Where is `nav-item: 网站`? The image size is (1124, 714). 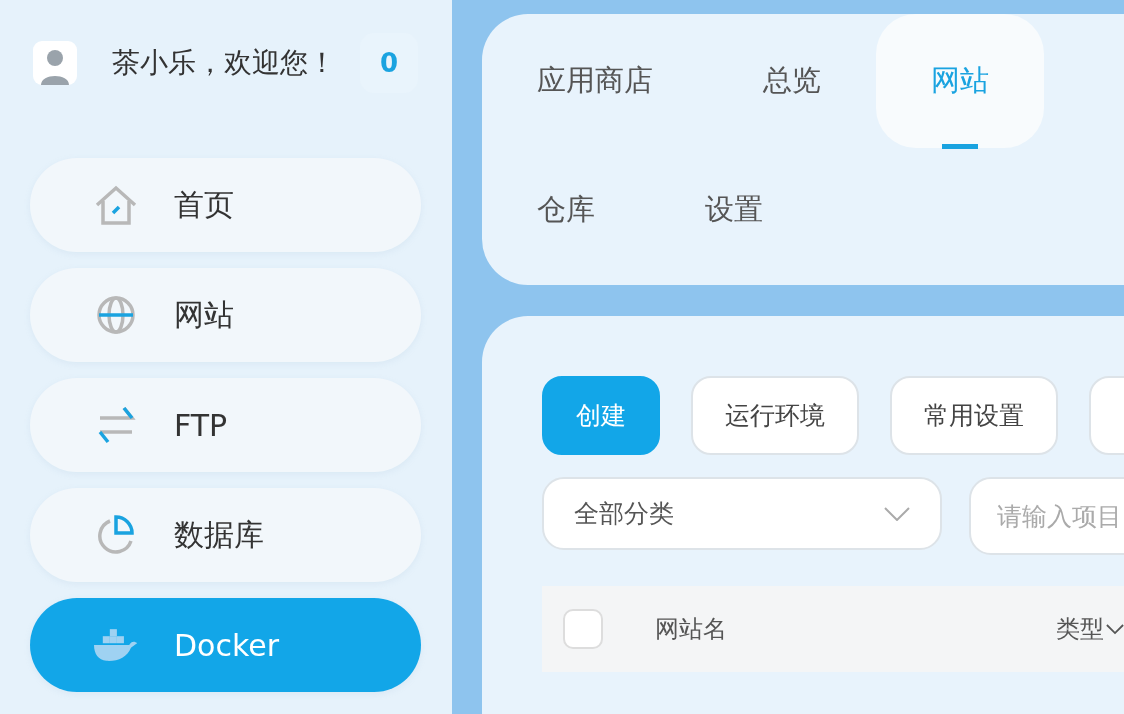
nav-item: 网站 is located at coordinates (225, 315).